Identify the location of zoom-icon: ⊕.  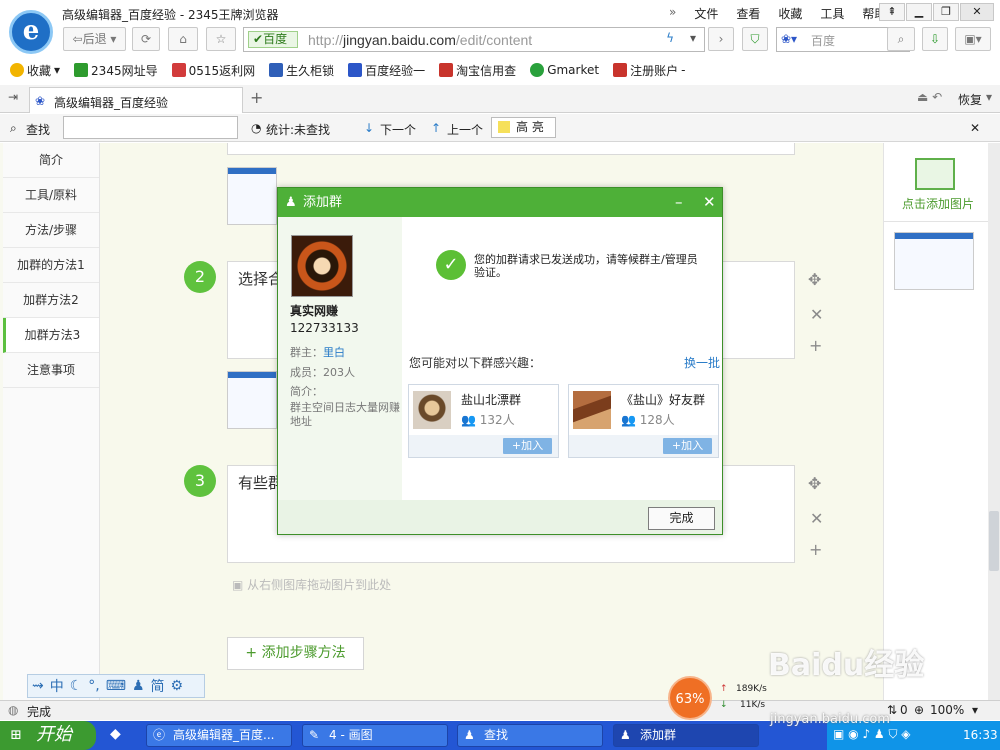
(919, 710).